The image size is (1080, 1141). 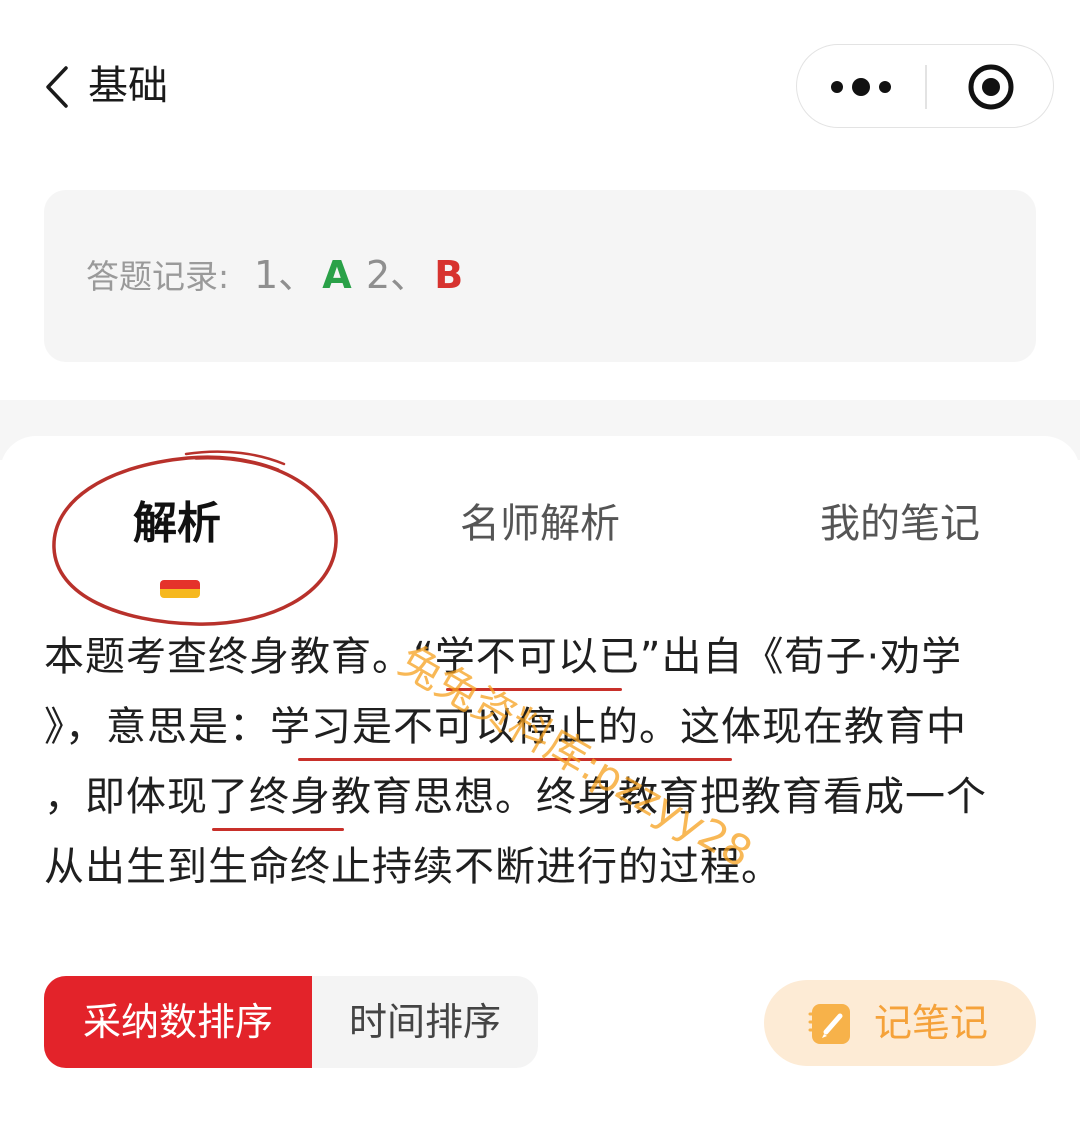 I want to click on more-dots-icon, so click(x=862, y=87).